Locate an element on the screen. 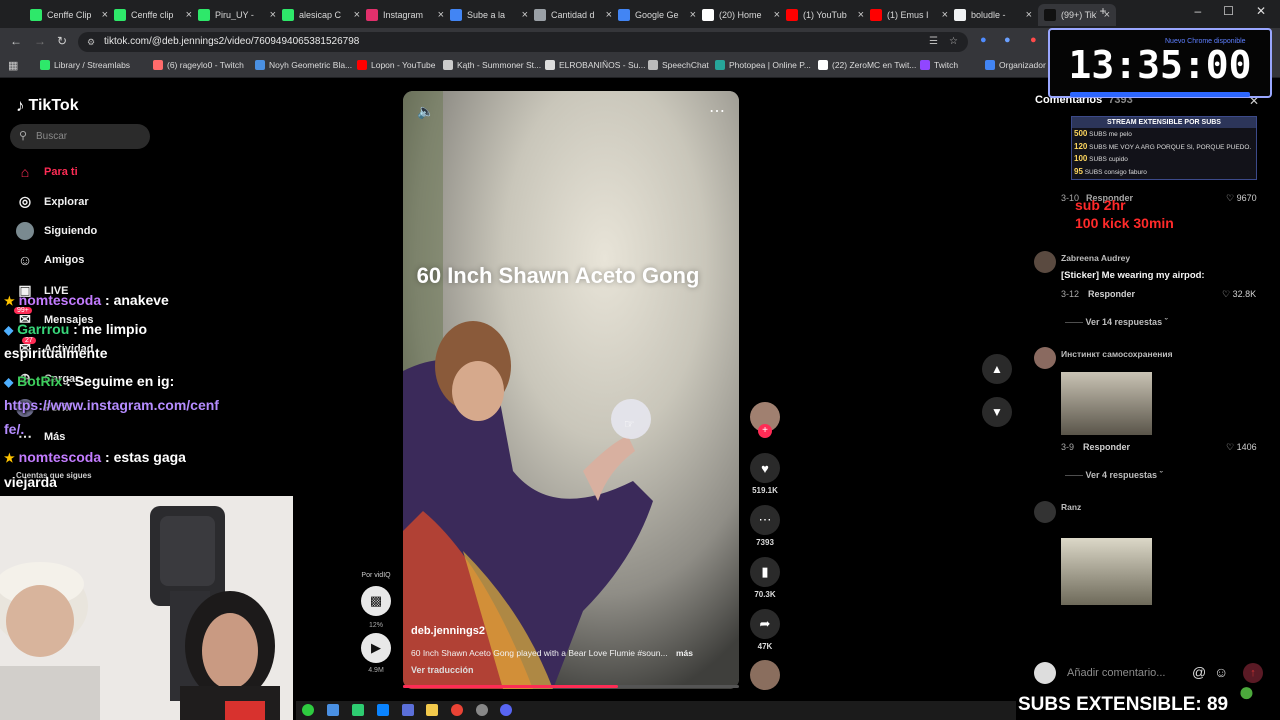  browser-tab: (1) YouTub × is located at coordinates (825, 15).